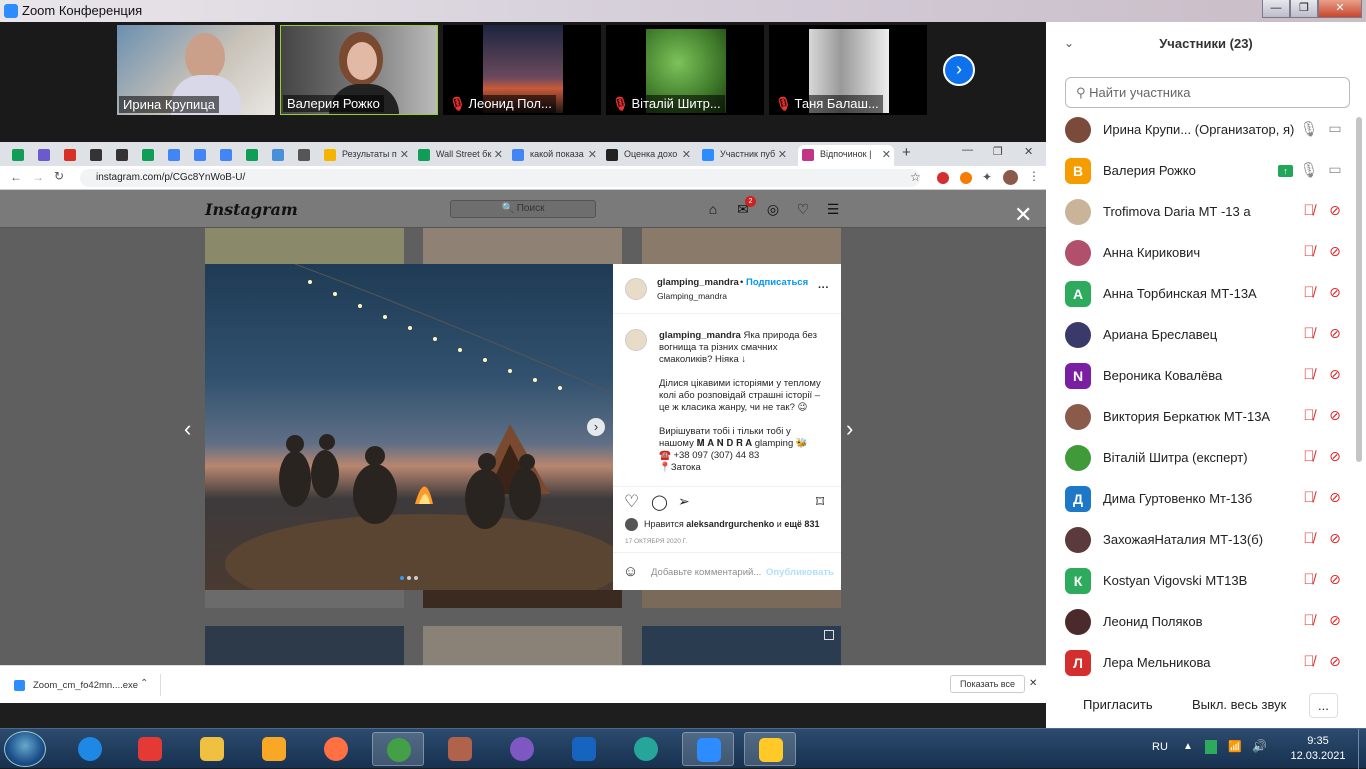 Image resolution: width=1366 pixels, height=769 pixels. I want to click on participant-row: Леонид Поляков 🎙̸ ⊘, so click(1201, 622).